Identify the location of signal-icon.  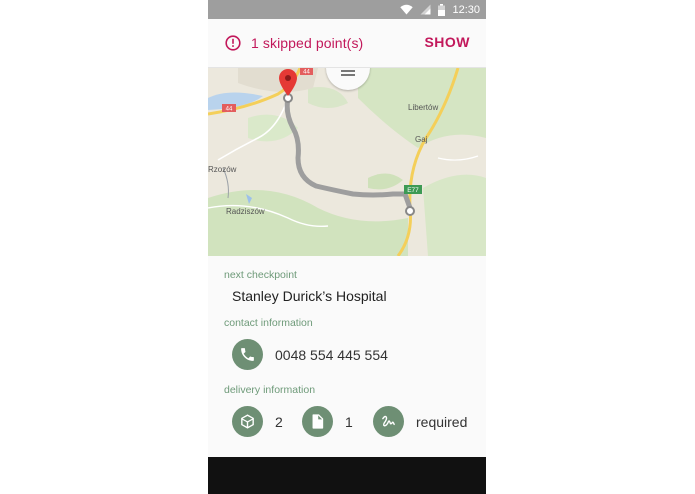
(425, 9).